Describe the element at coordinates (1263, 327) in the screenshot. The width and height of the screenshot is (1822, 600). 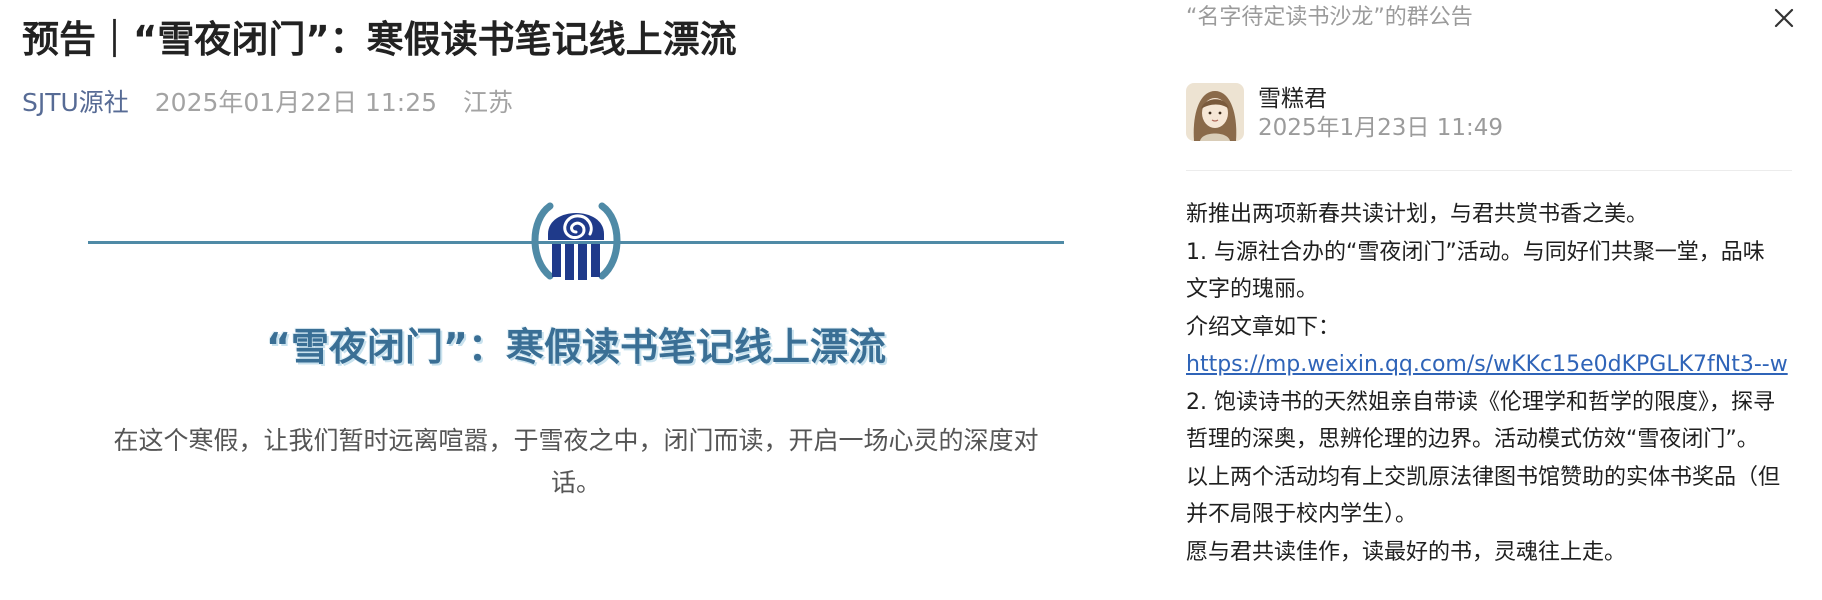
I see `announcement-line: 介绍文章如下：` at that location.